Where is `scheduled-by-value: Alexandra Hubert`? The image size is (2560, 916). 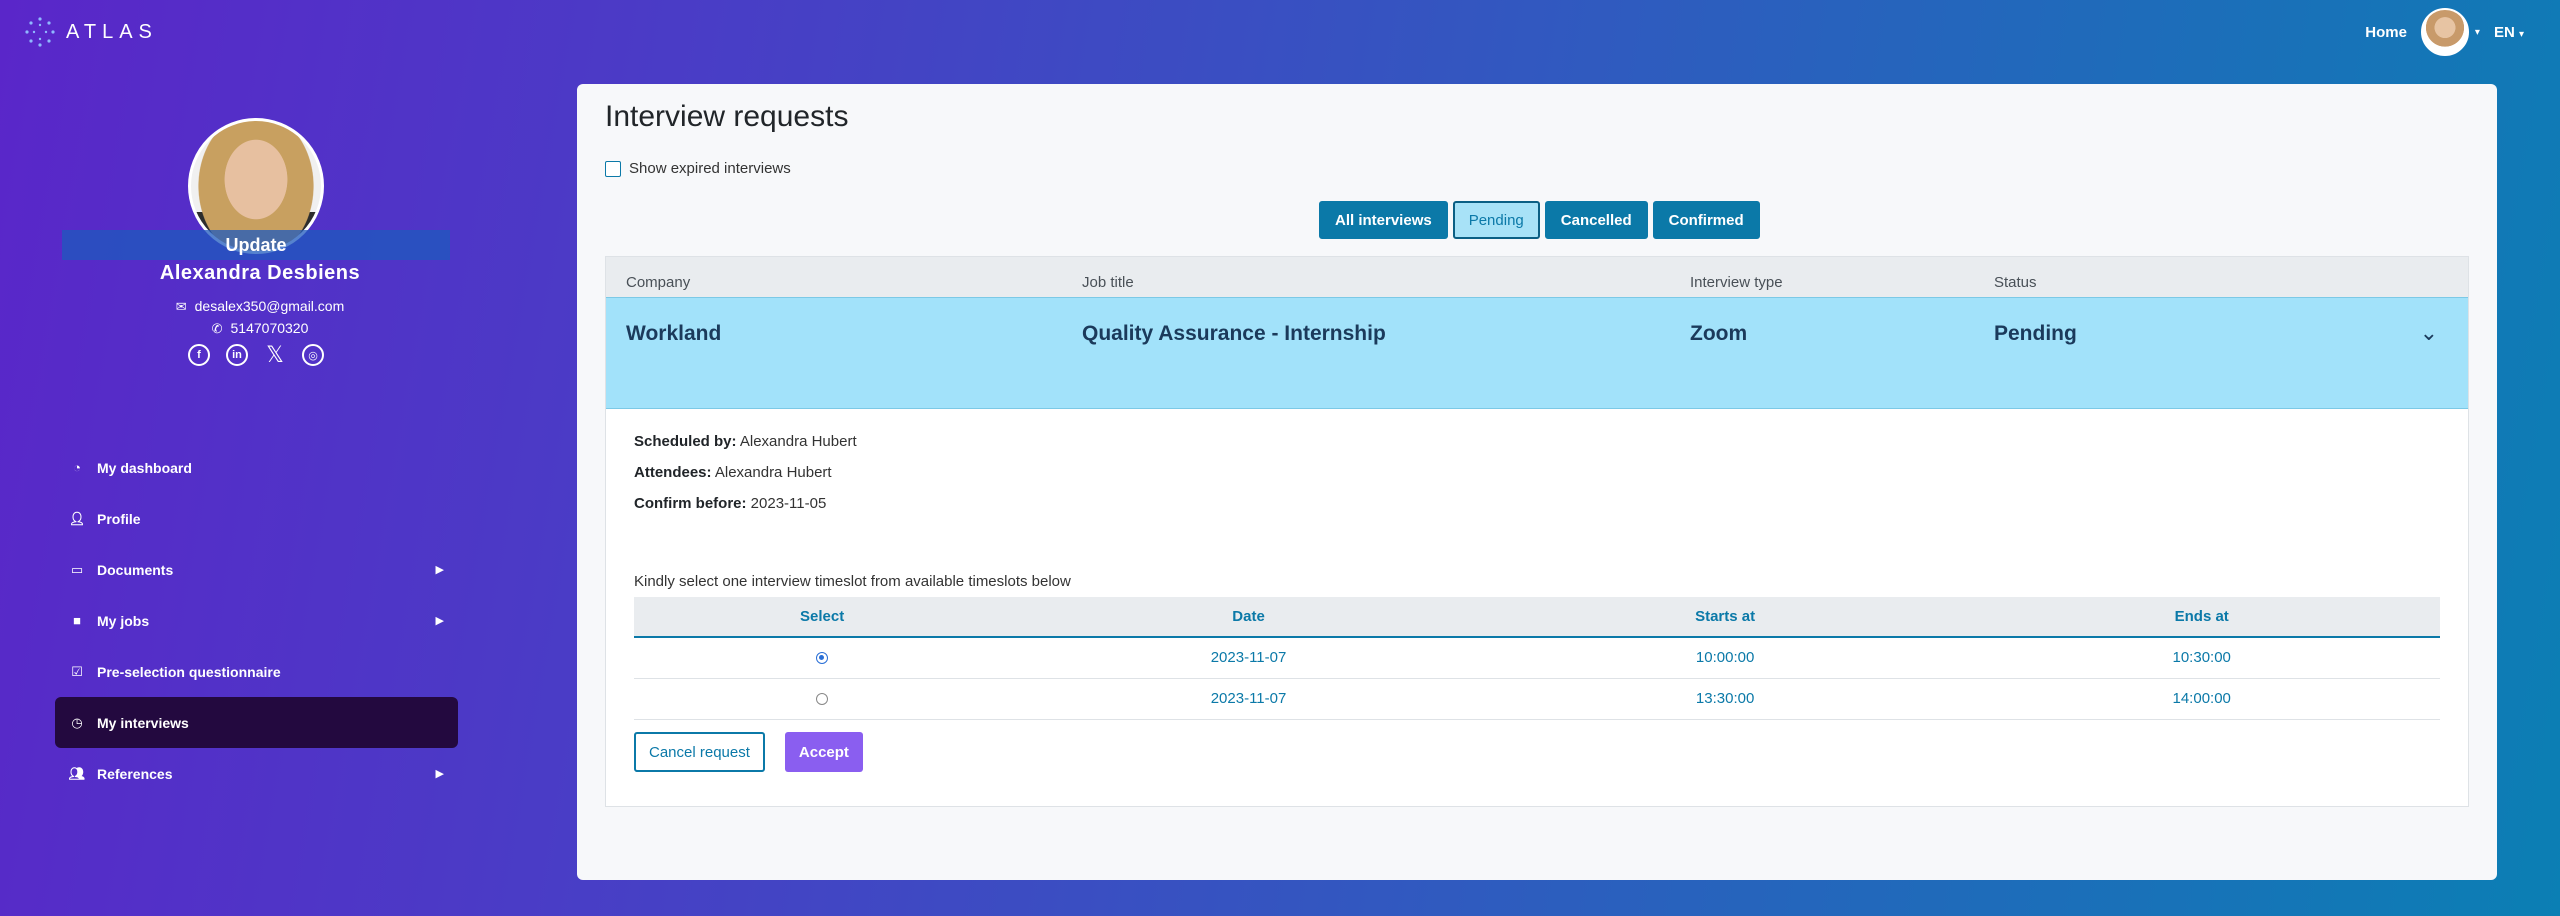 scheduled-by-value: Alexandra Hubert is located at coordinates (798, 441).